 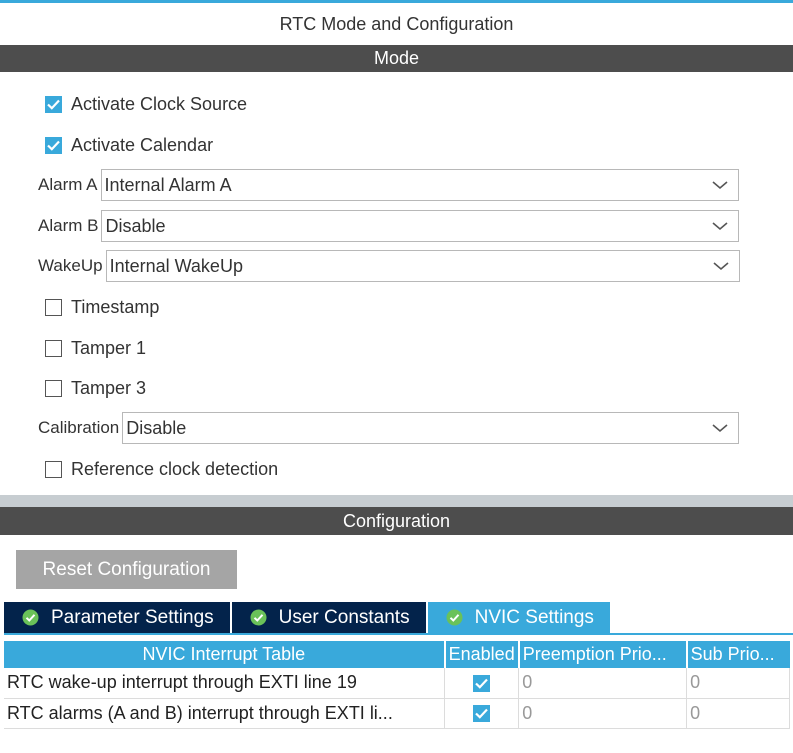 I want to click on wakeup-label: WakeUp, so click(x=70, y=265).